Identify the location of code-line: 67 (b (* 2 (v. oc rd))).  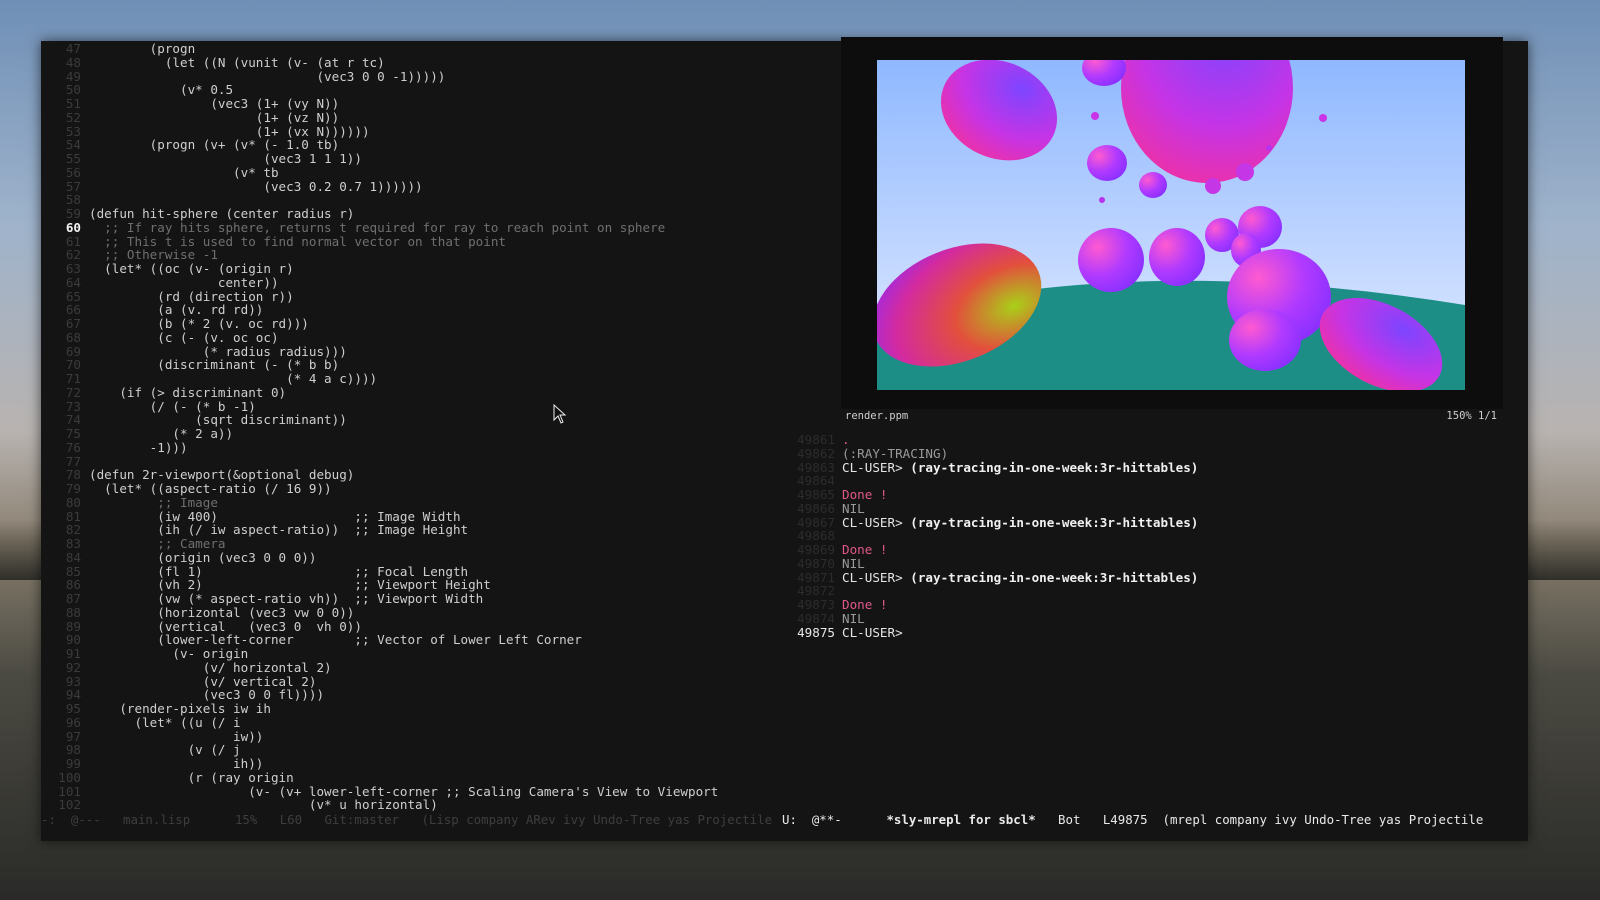
(411, 324).